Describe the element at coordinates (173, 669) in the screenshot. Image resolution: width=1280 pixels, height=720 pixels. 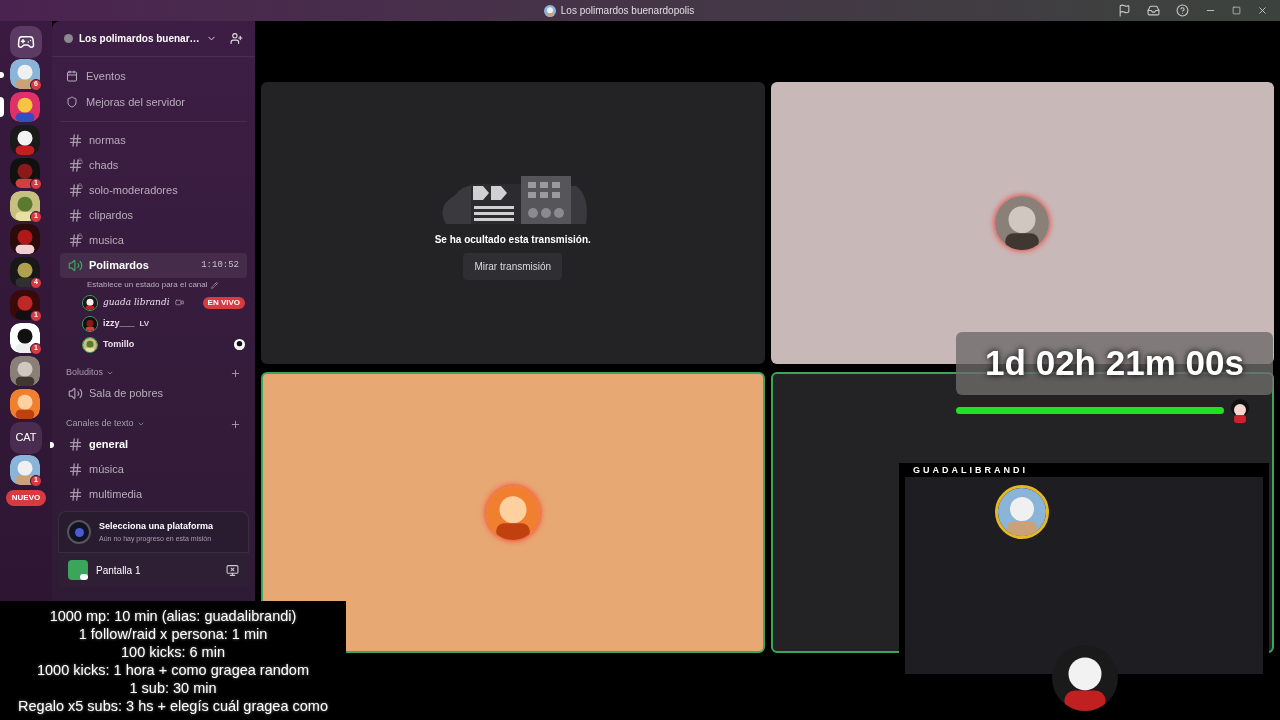
I see `rule-line: 1000 kicks: 1 hora + como gragea random` at that location.